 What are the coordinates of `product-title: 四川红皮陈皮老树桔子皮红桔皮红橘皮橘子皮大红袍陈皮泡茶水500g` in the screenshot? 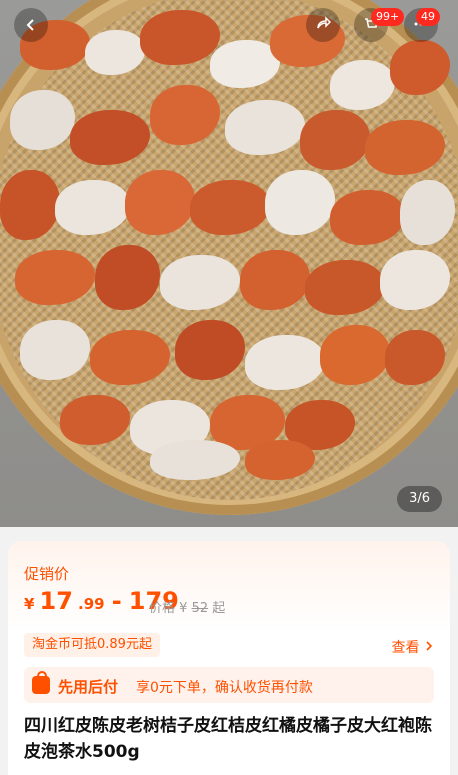 It's located at (228, 739).